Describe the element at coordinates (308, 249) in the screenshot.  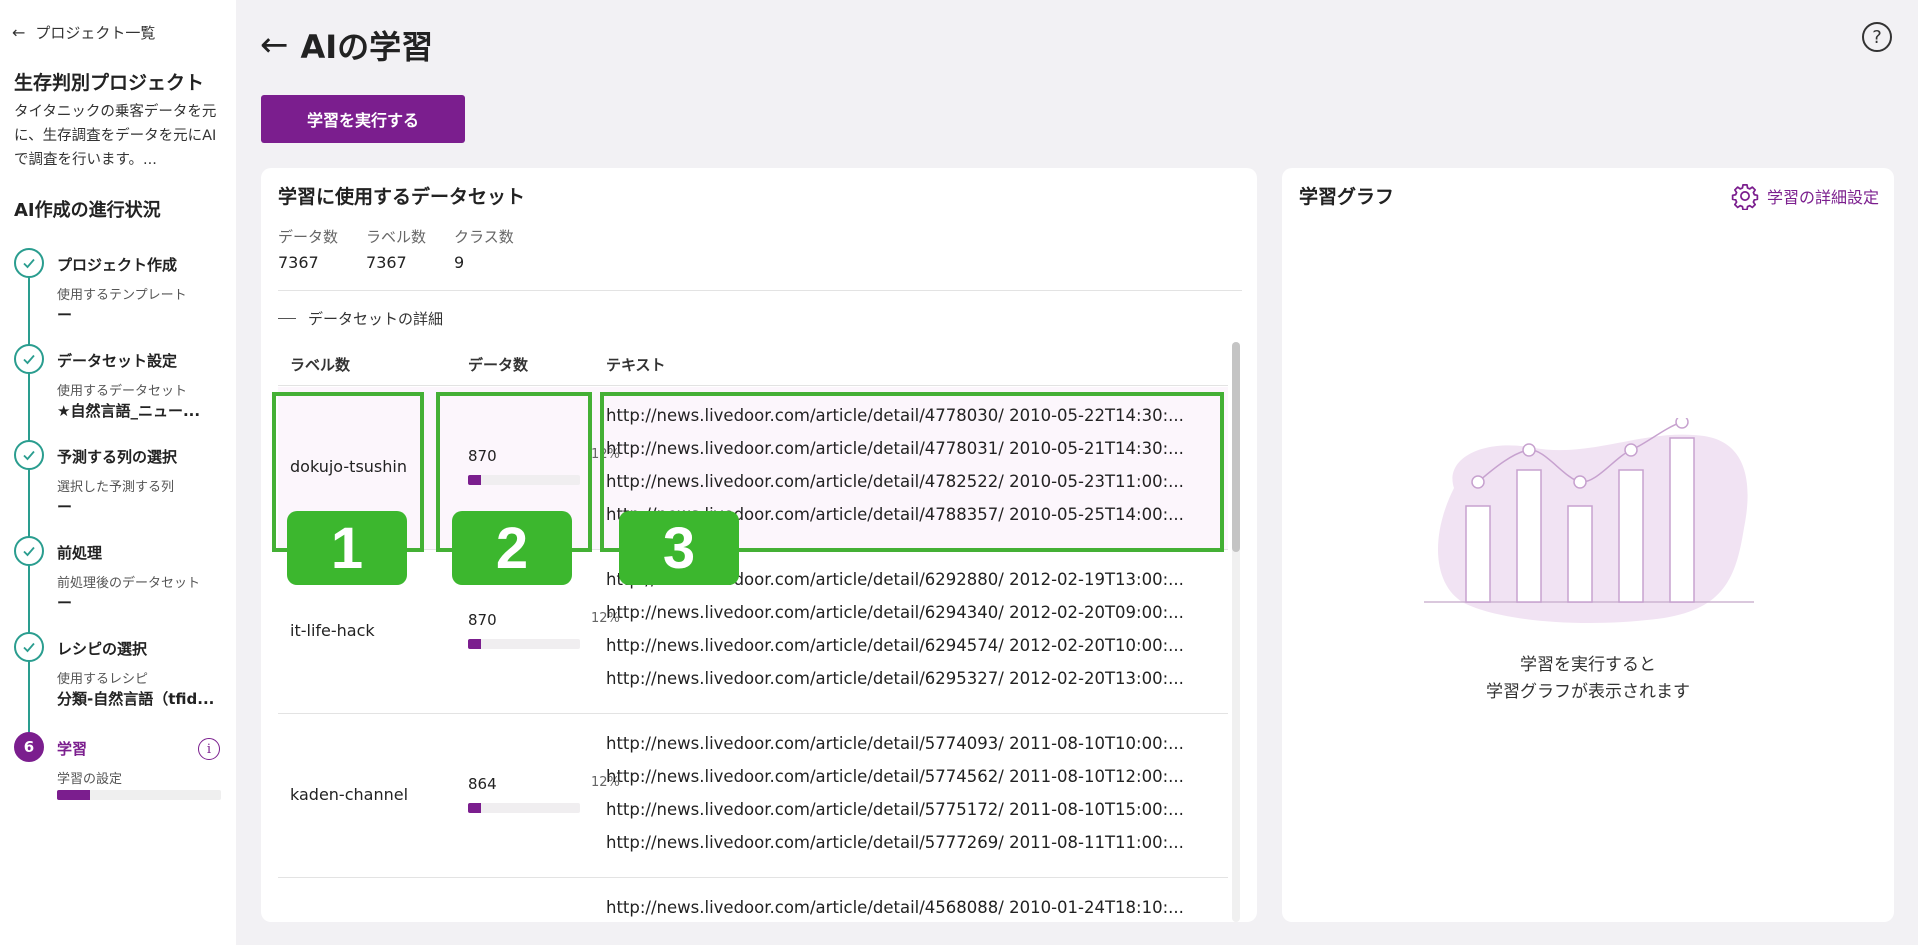
I see `stat-data-count: データ数 7367` at that location.